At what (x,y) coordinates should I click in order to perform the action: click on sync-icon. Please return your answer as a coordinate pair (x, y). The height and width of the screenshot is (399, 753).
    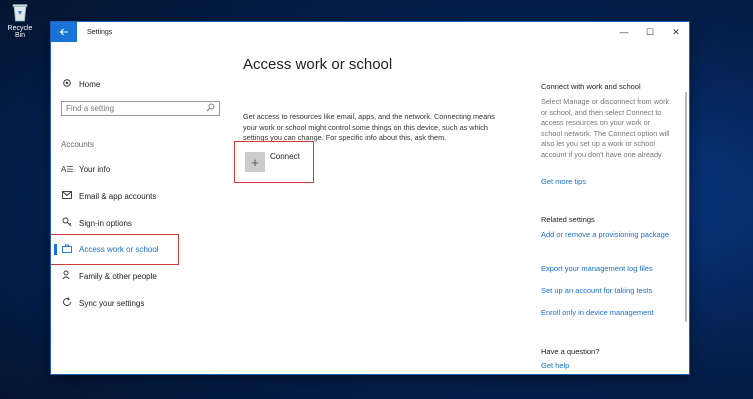
    Looking at the image, I should click on (67, 303).